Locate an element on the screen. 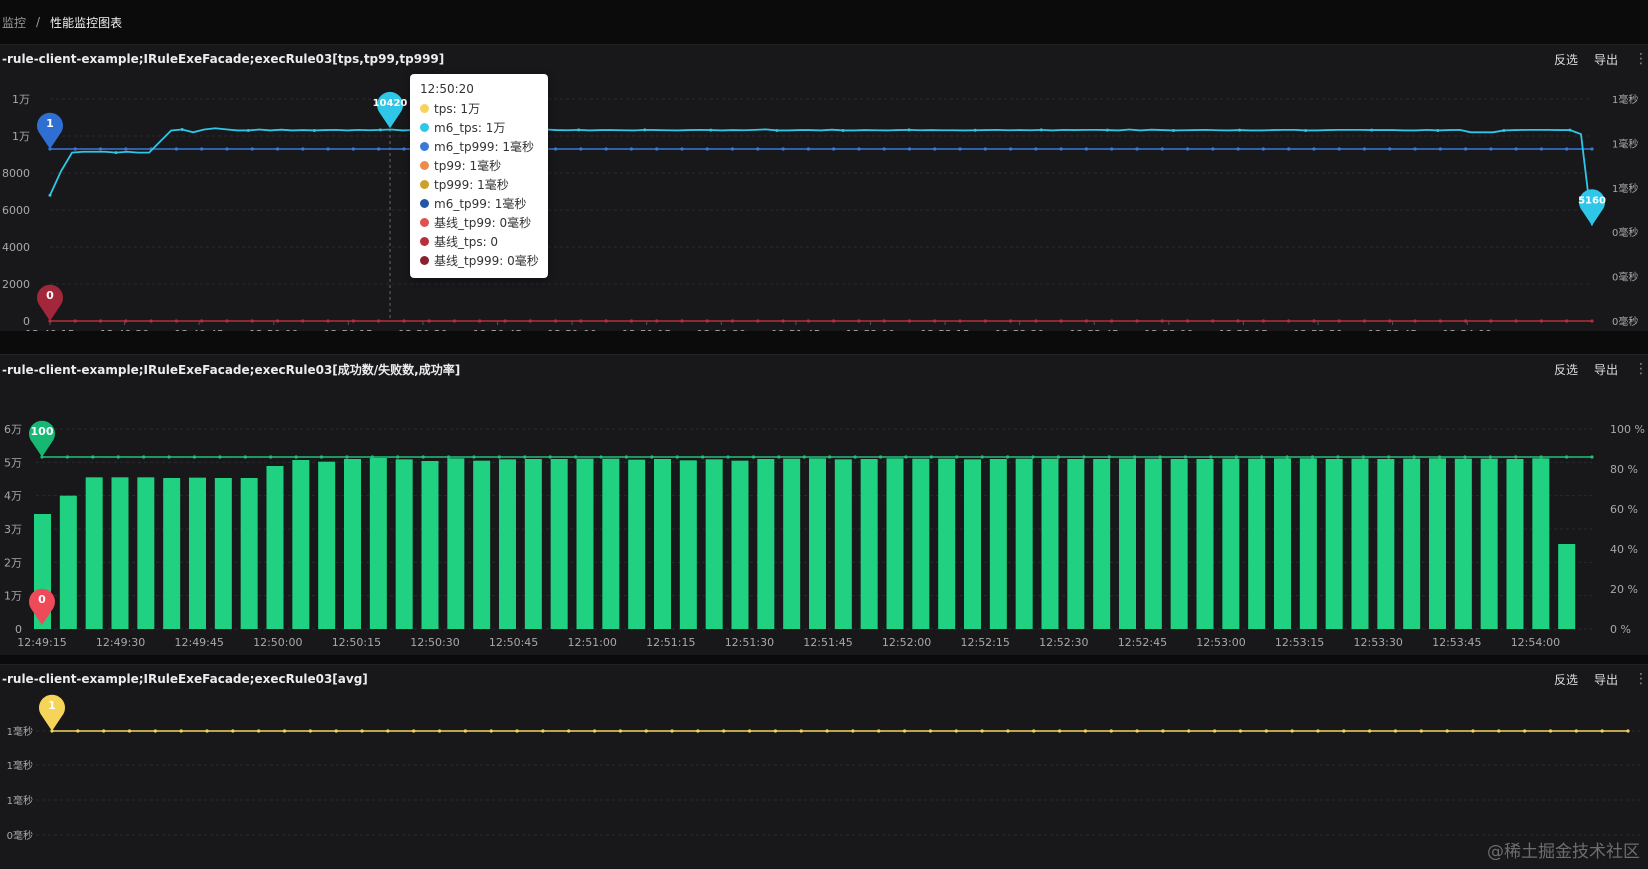  x-tick-label: 12:50:45 is located at coordinates (513, 642).